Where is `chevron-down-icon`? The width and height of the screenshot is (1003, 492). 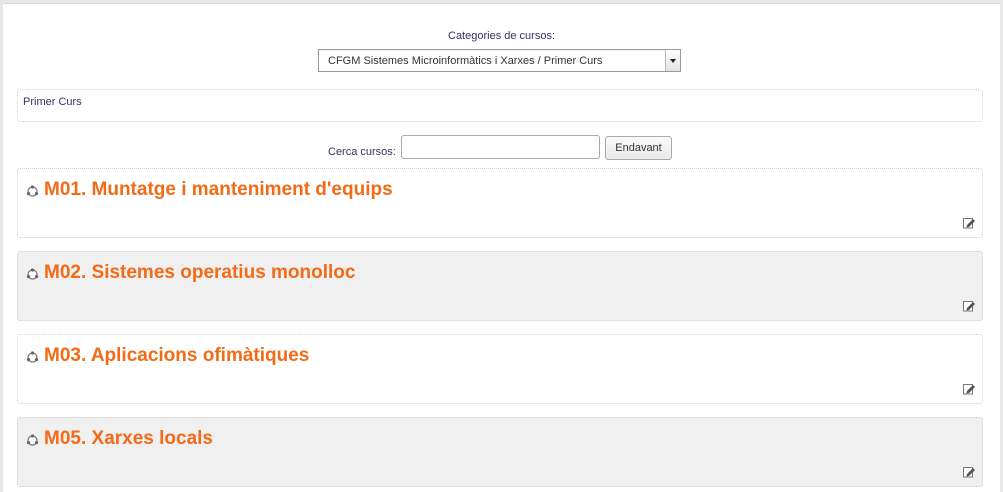
chevron-down-icon is located at coordinates (672, 60).